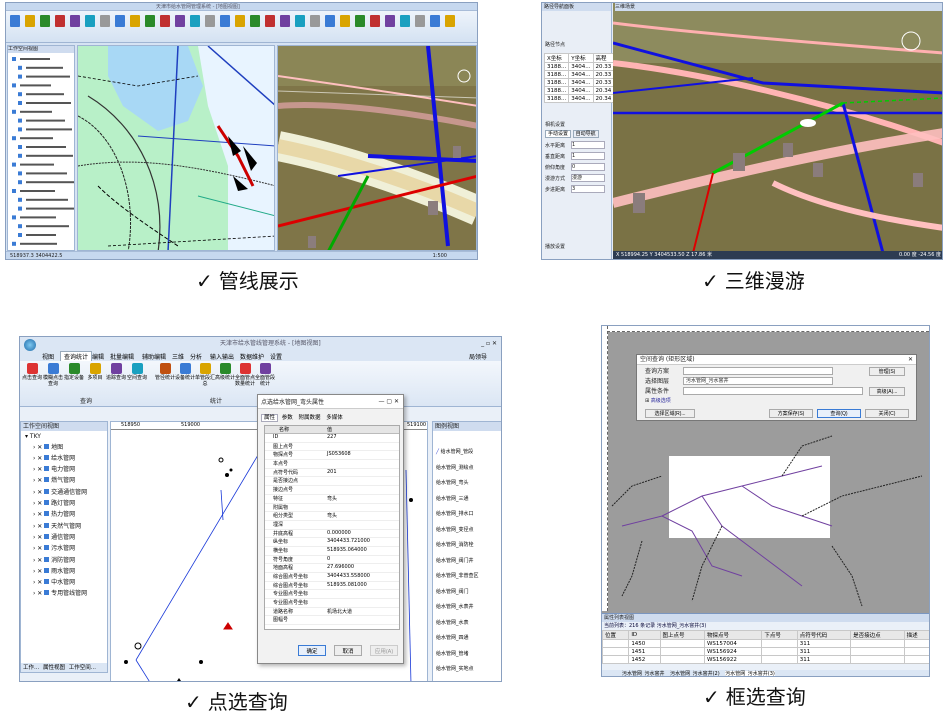 The height and width of the screenshot is (715, 947). Describe the element at coordinates (66, 503) in the screenshot. I see `tree-item: › ✕ 路灯管网` at that location.